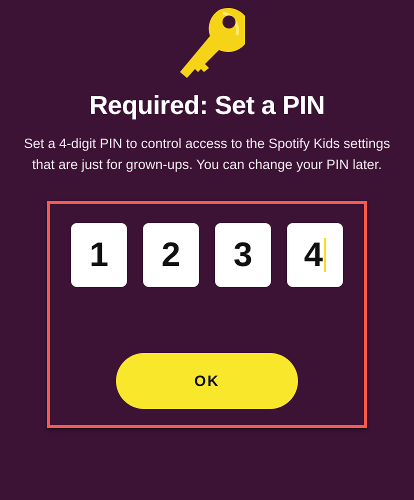 Image resolution: width=414 pixels, height=500 pixels. I want to click on ok-button: OK, so click(207, 381).